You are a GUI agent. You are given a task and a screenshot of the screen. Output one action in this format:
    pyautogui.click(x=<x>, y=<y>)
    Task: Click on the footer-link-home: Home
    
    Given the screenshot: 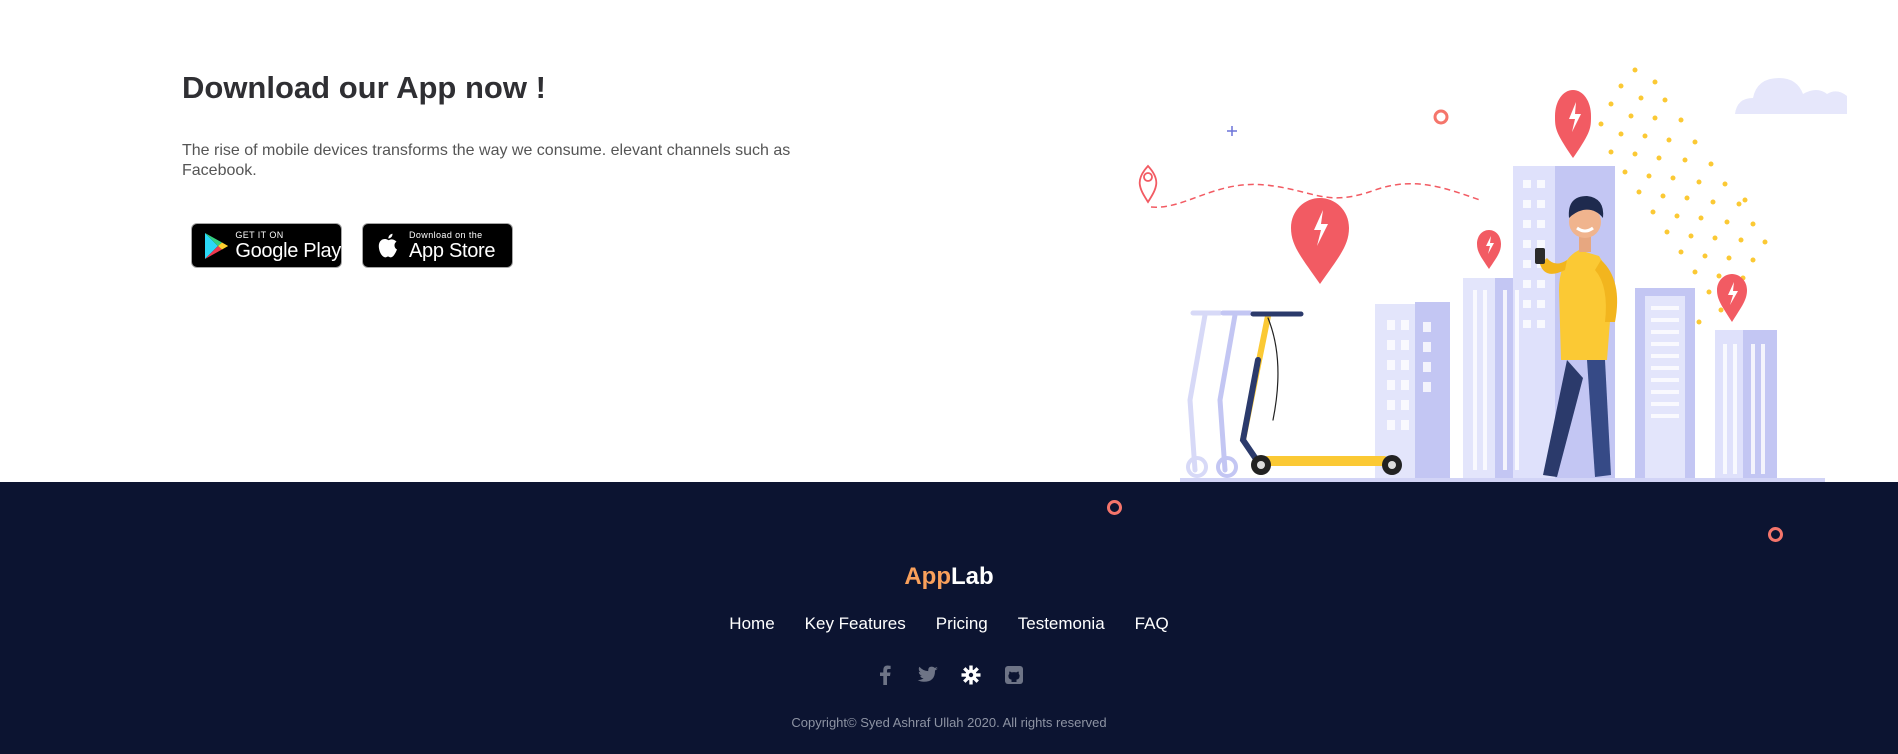 What is the action you would take?
    pyautogui.click(x=751, y=624)
    